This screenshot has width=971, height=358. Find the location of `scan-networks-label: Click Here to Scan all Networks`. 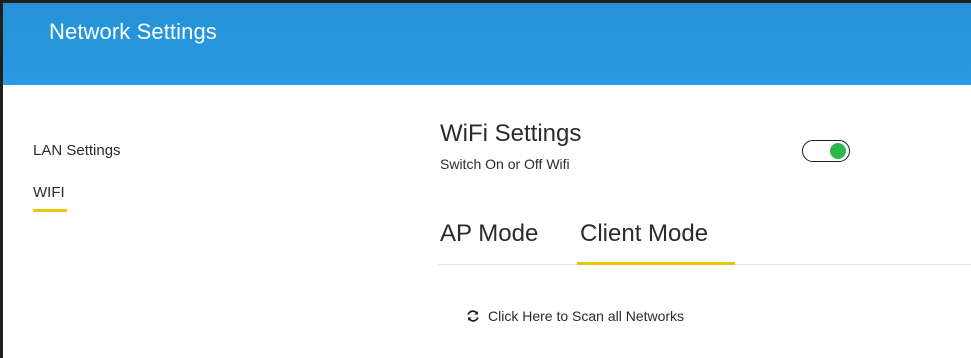

scan-networks-label: Click Here to Scan all Networks is located at coordinates (586, 316).